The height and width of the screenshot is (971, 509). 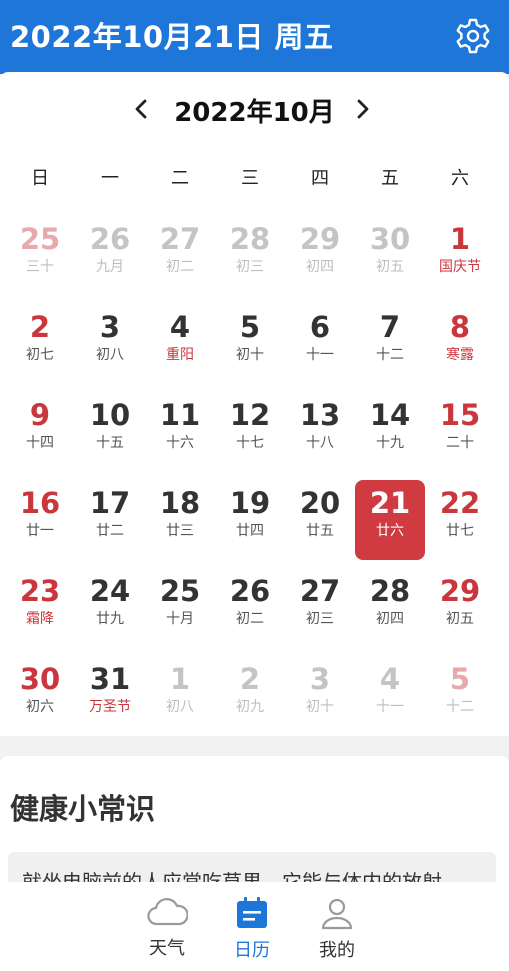 I want to click on calendar-day: 8 寒露, so click(x=460, y=344).